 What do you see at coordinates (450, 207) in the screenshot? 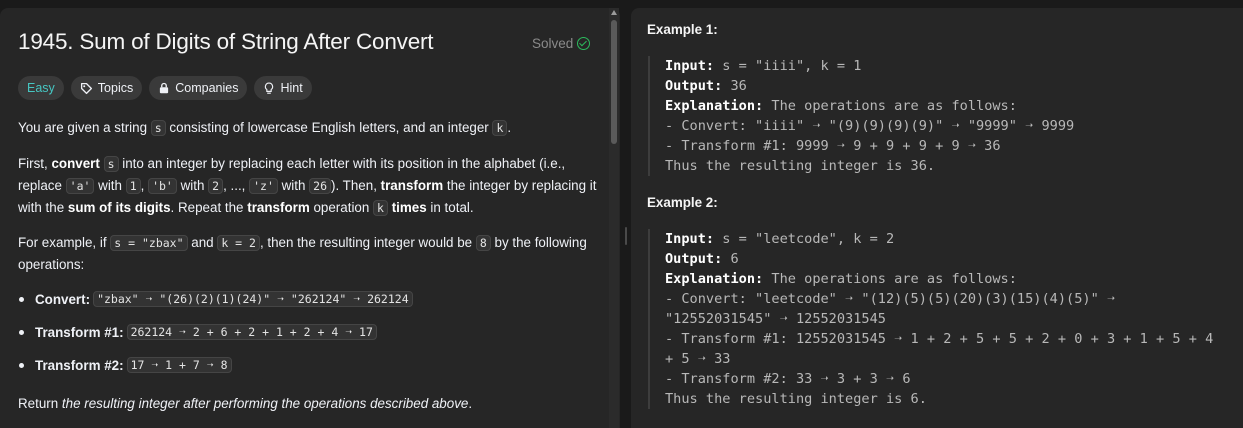
I see `text: in total.` at bounding box center [450, 207].